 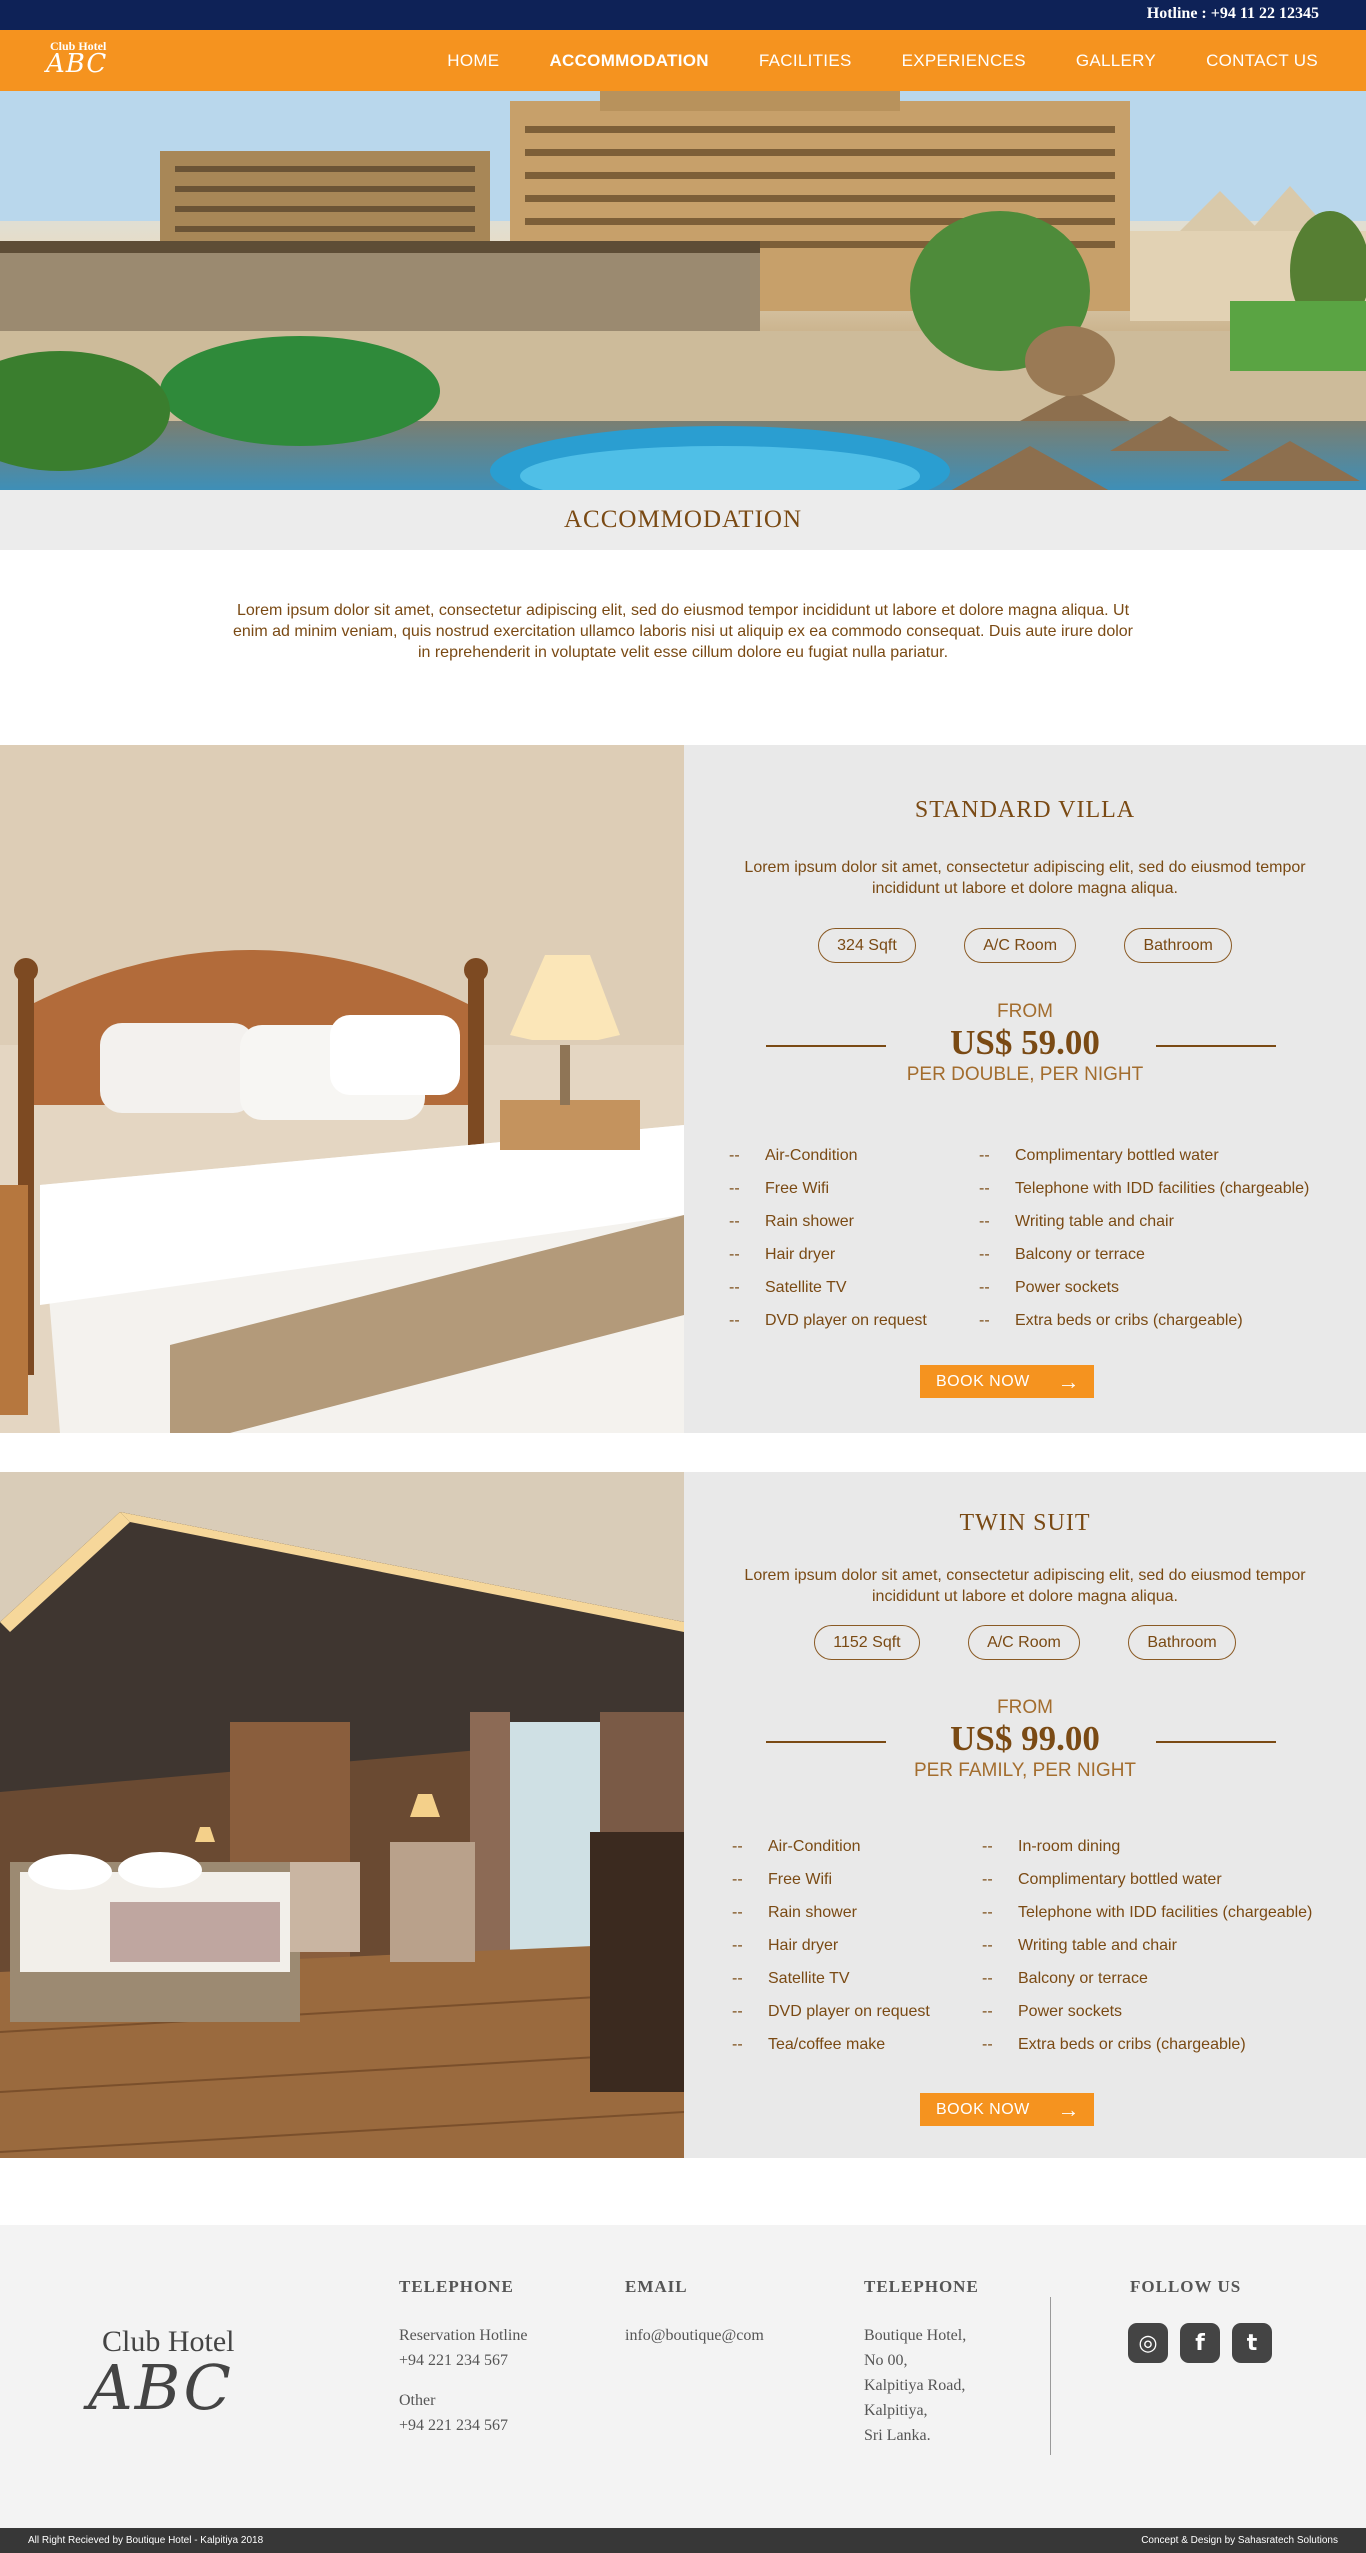 I want to click on site-logo: Club Hotel ABC, so click(x=77, y=59).